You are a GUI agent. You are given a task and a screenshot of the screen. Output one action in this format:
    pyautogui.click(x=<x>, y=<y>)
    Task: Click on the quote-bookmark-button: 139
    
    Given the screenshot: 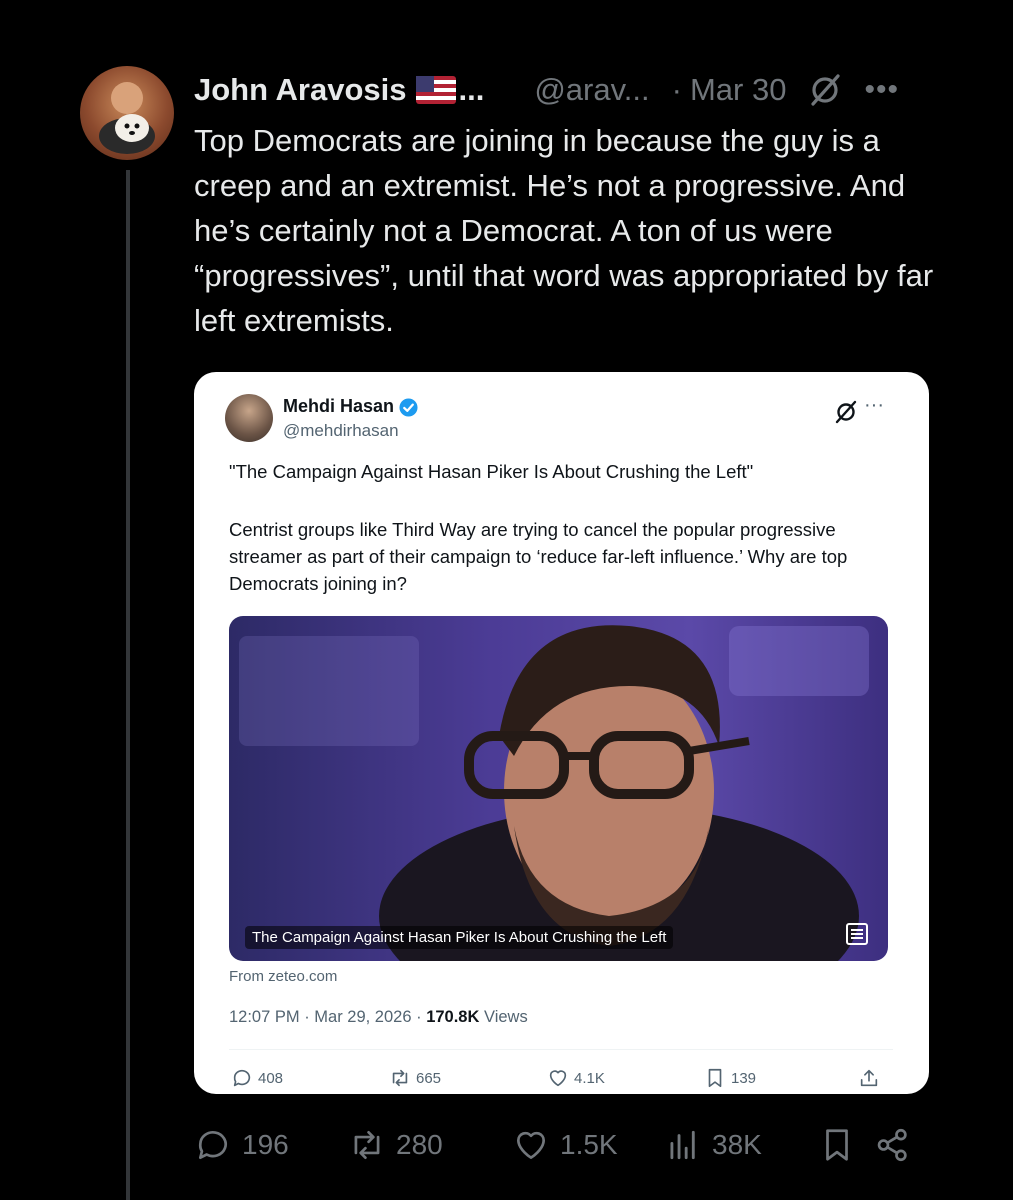 What is the action you would take?
    pyautogui.click(x=730, y=1078)
    